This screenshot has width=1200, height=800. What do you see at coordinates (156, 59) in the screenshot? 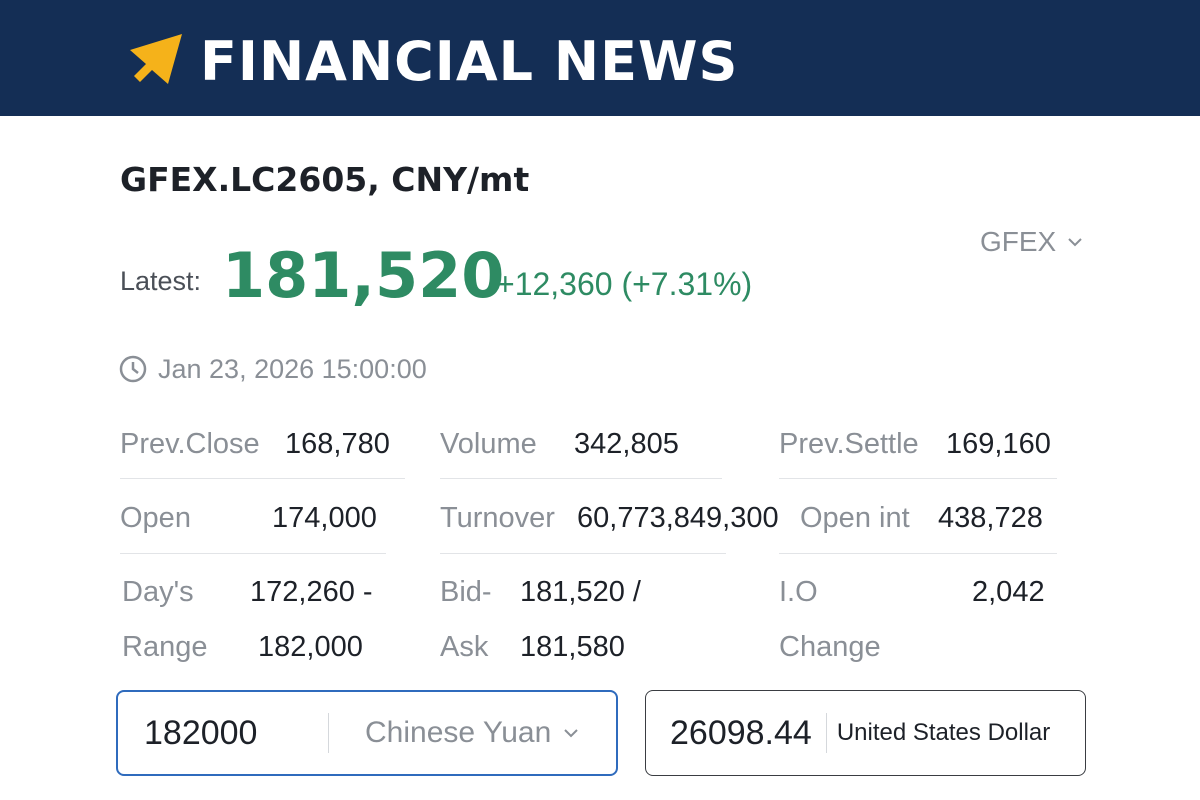
I see `arrow-up-right-icon` at bounding box center [156, 59].